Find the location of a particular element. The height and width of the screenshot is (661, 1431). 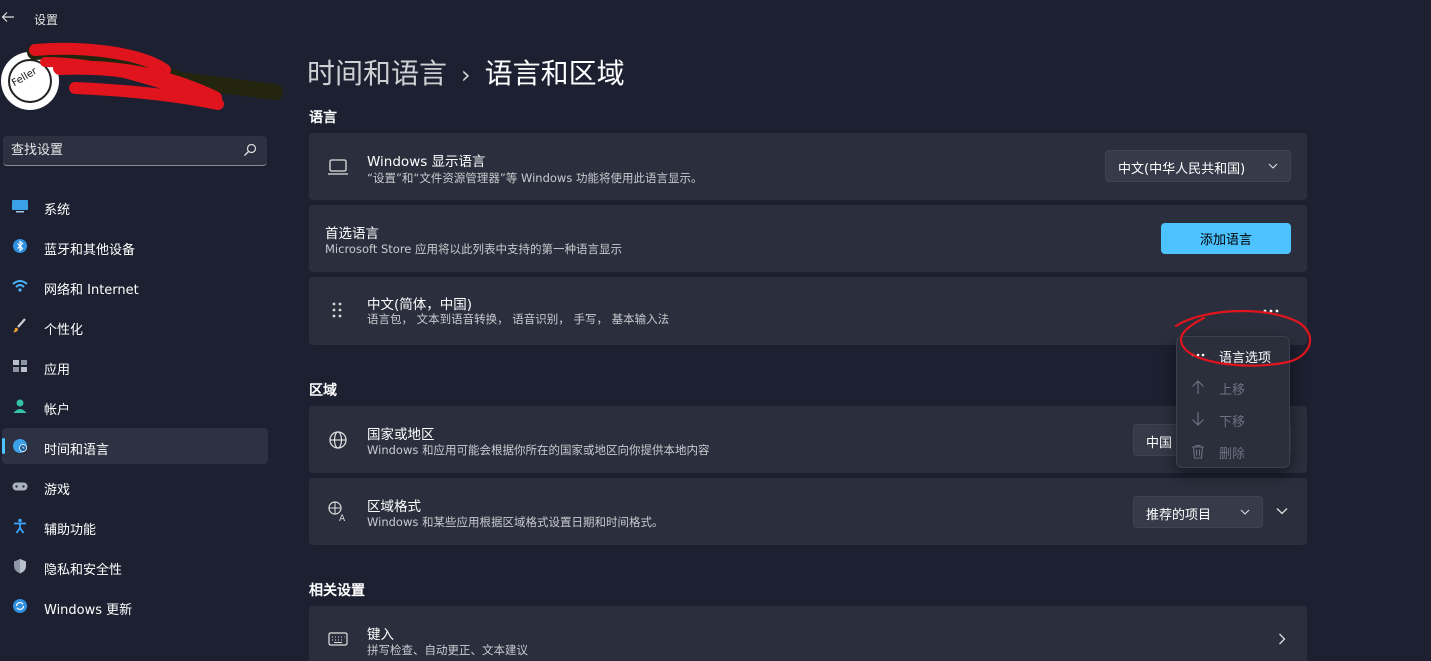

search-input is located at coordinates (118, 150).